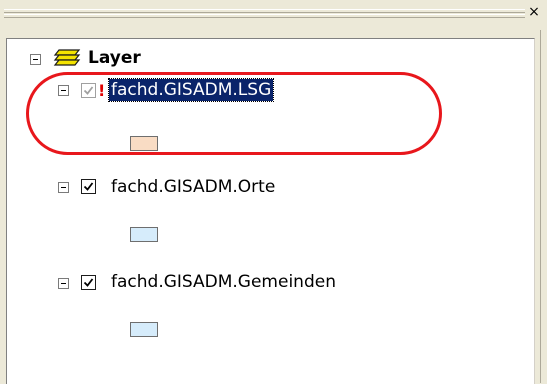 The height and width of the screenshot is (384, 547). I want to click on layer-label-gemeinden: fachd.GISADM.Gemeinden, so click(223, 282).